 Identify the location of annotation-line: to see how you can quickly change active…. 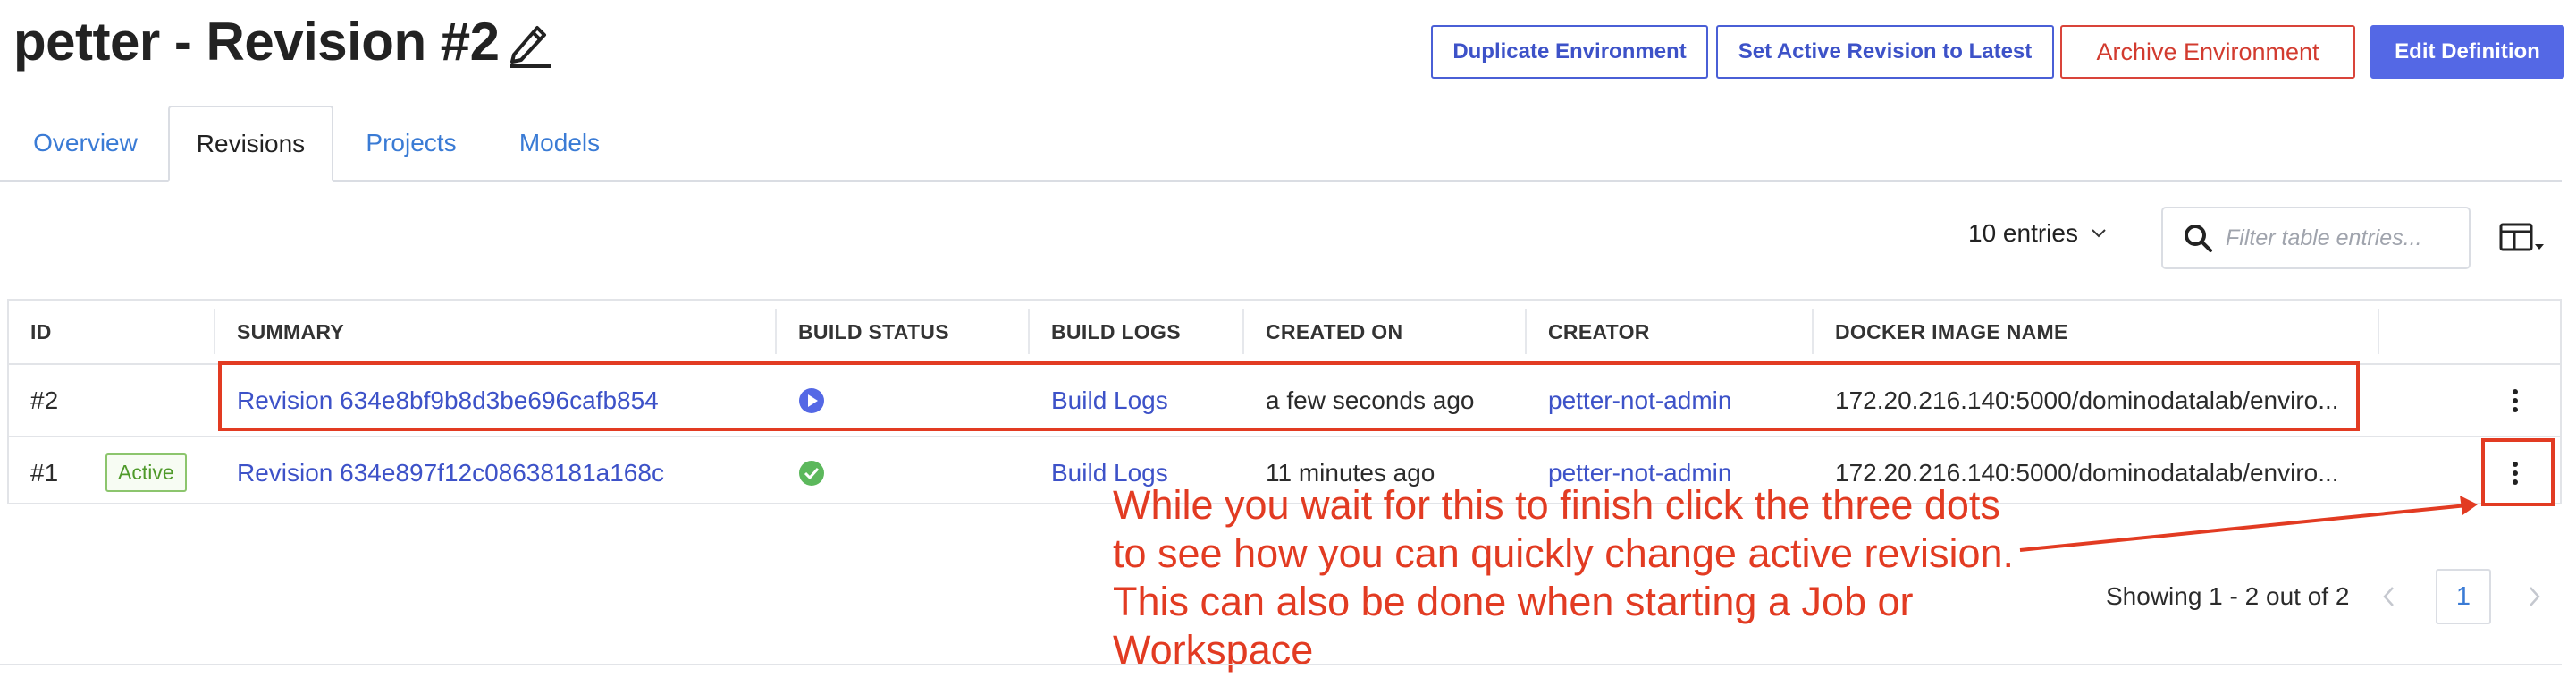
(1564, 553).